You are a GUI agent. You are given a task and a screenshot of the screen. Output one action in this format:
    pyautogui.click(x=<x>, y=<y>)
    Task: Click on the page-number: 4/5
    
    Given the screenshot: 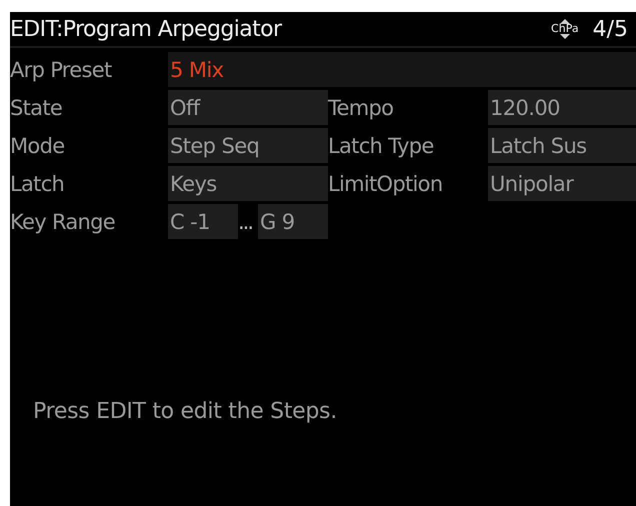 What is the action you would take?
    pyautogui.click(x=610, y=29)
    